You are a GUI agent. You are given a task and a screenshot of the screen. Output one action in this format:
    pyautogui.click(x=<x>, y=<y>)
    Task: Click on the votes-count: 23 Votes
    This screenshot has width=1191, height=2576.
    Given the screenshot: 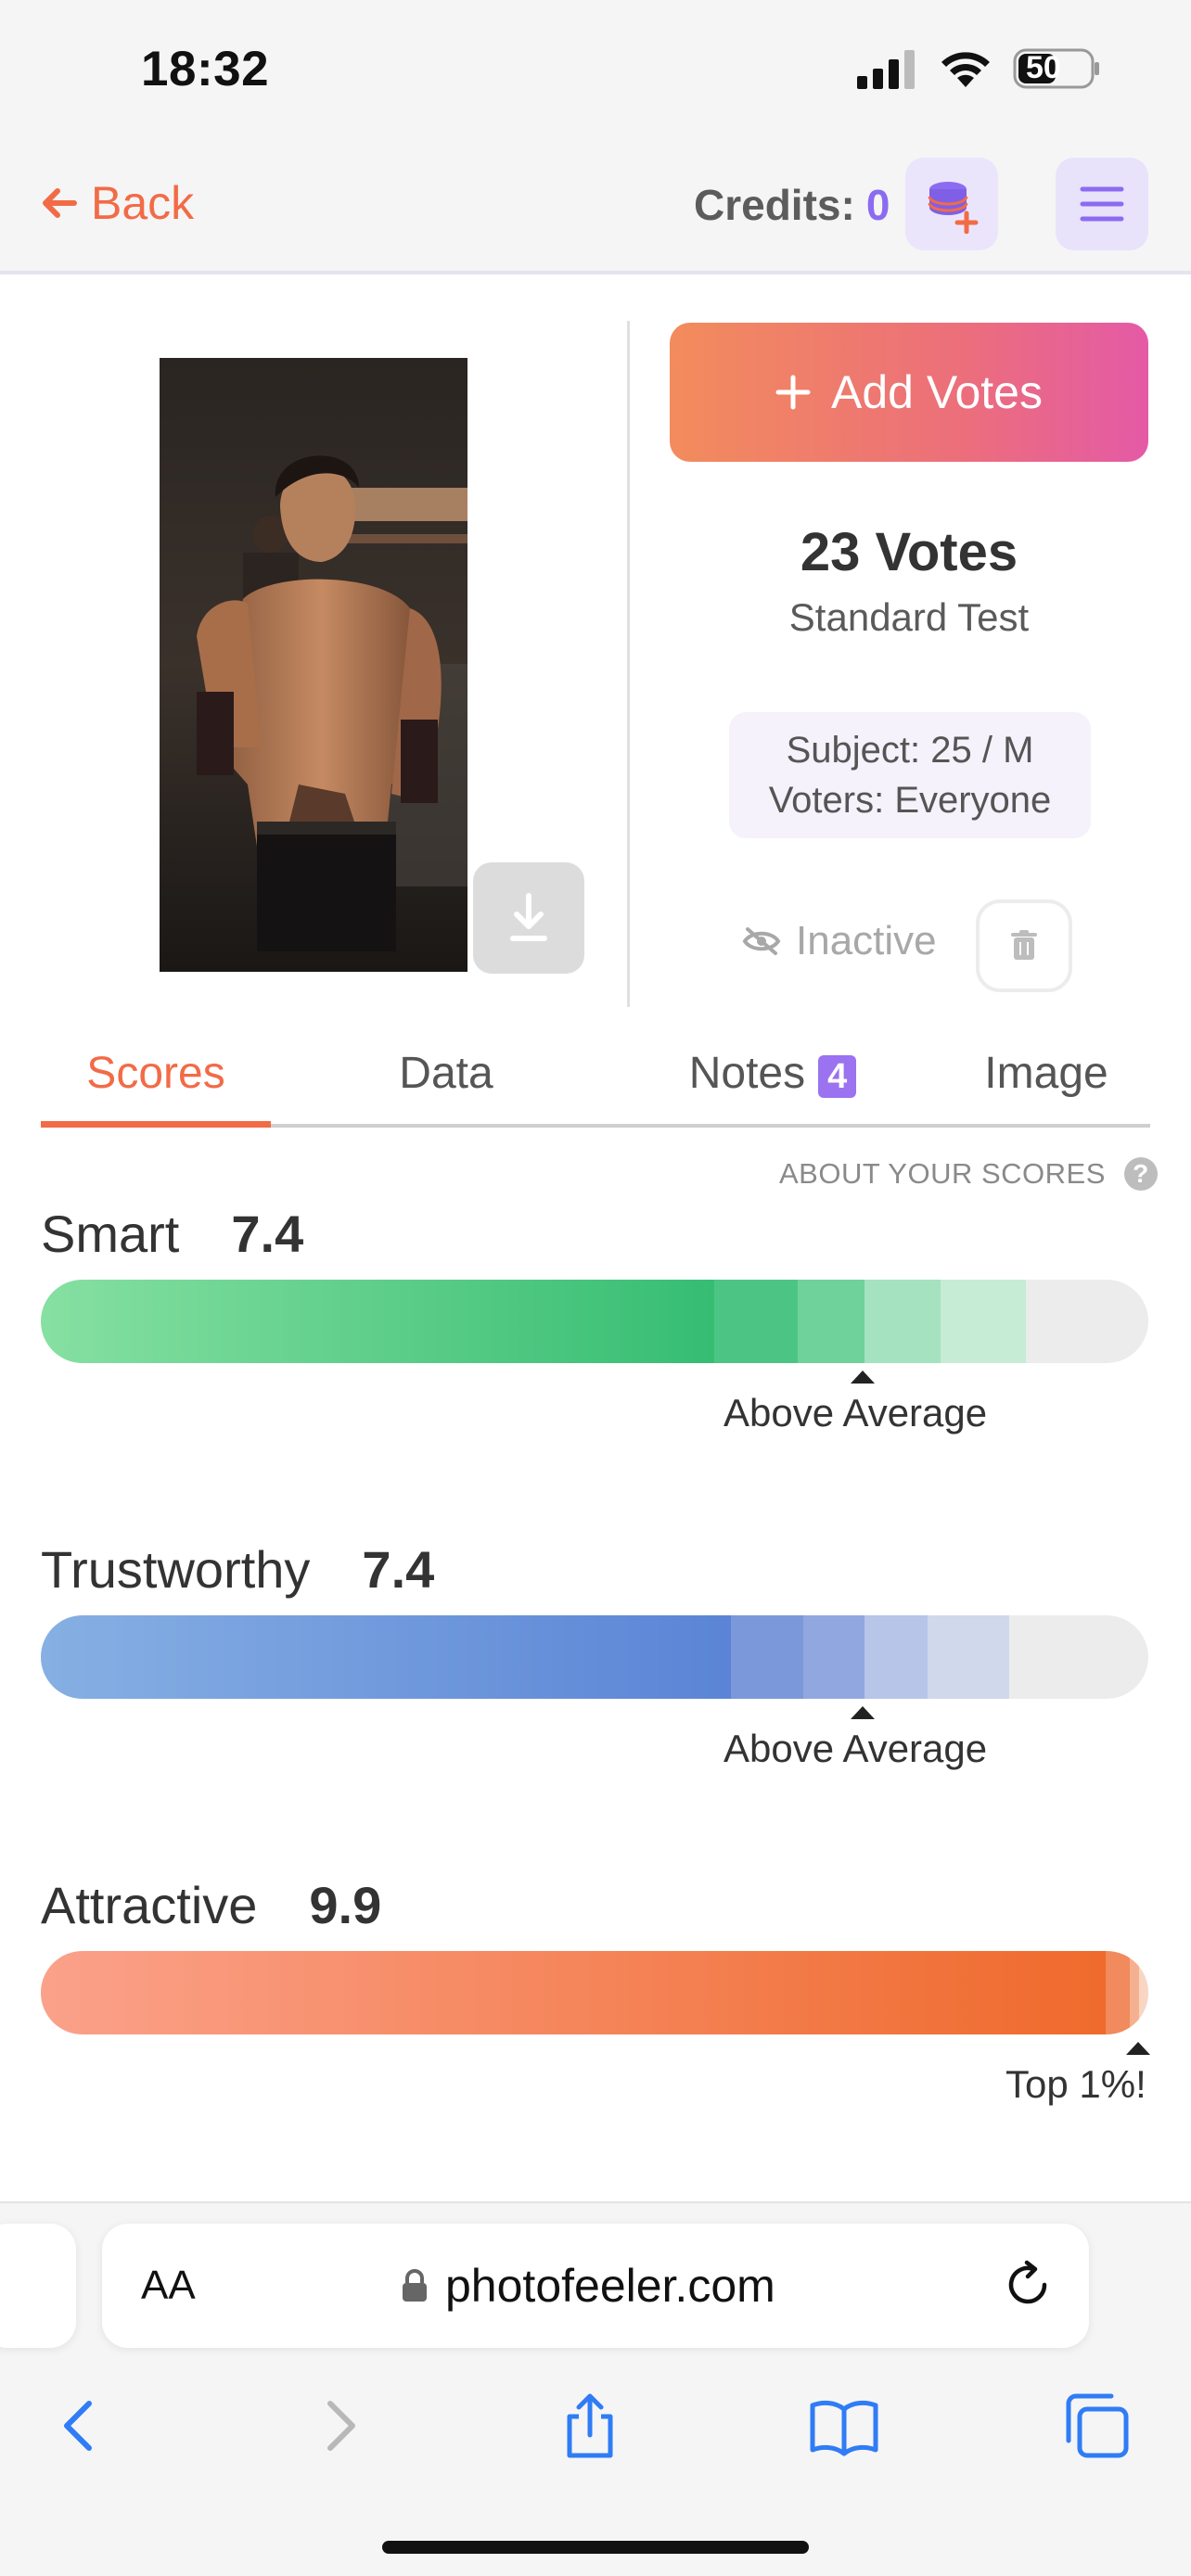 What is the action you would take?
    pyautogui.click(x=909, y=552)
    